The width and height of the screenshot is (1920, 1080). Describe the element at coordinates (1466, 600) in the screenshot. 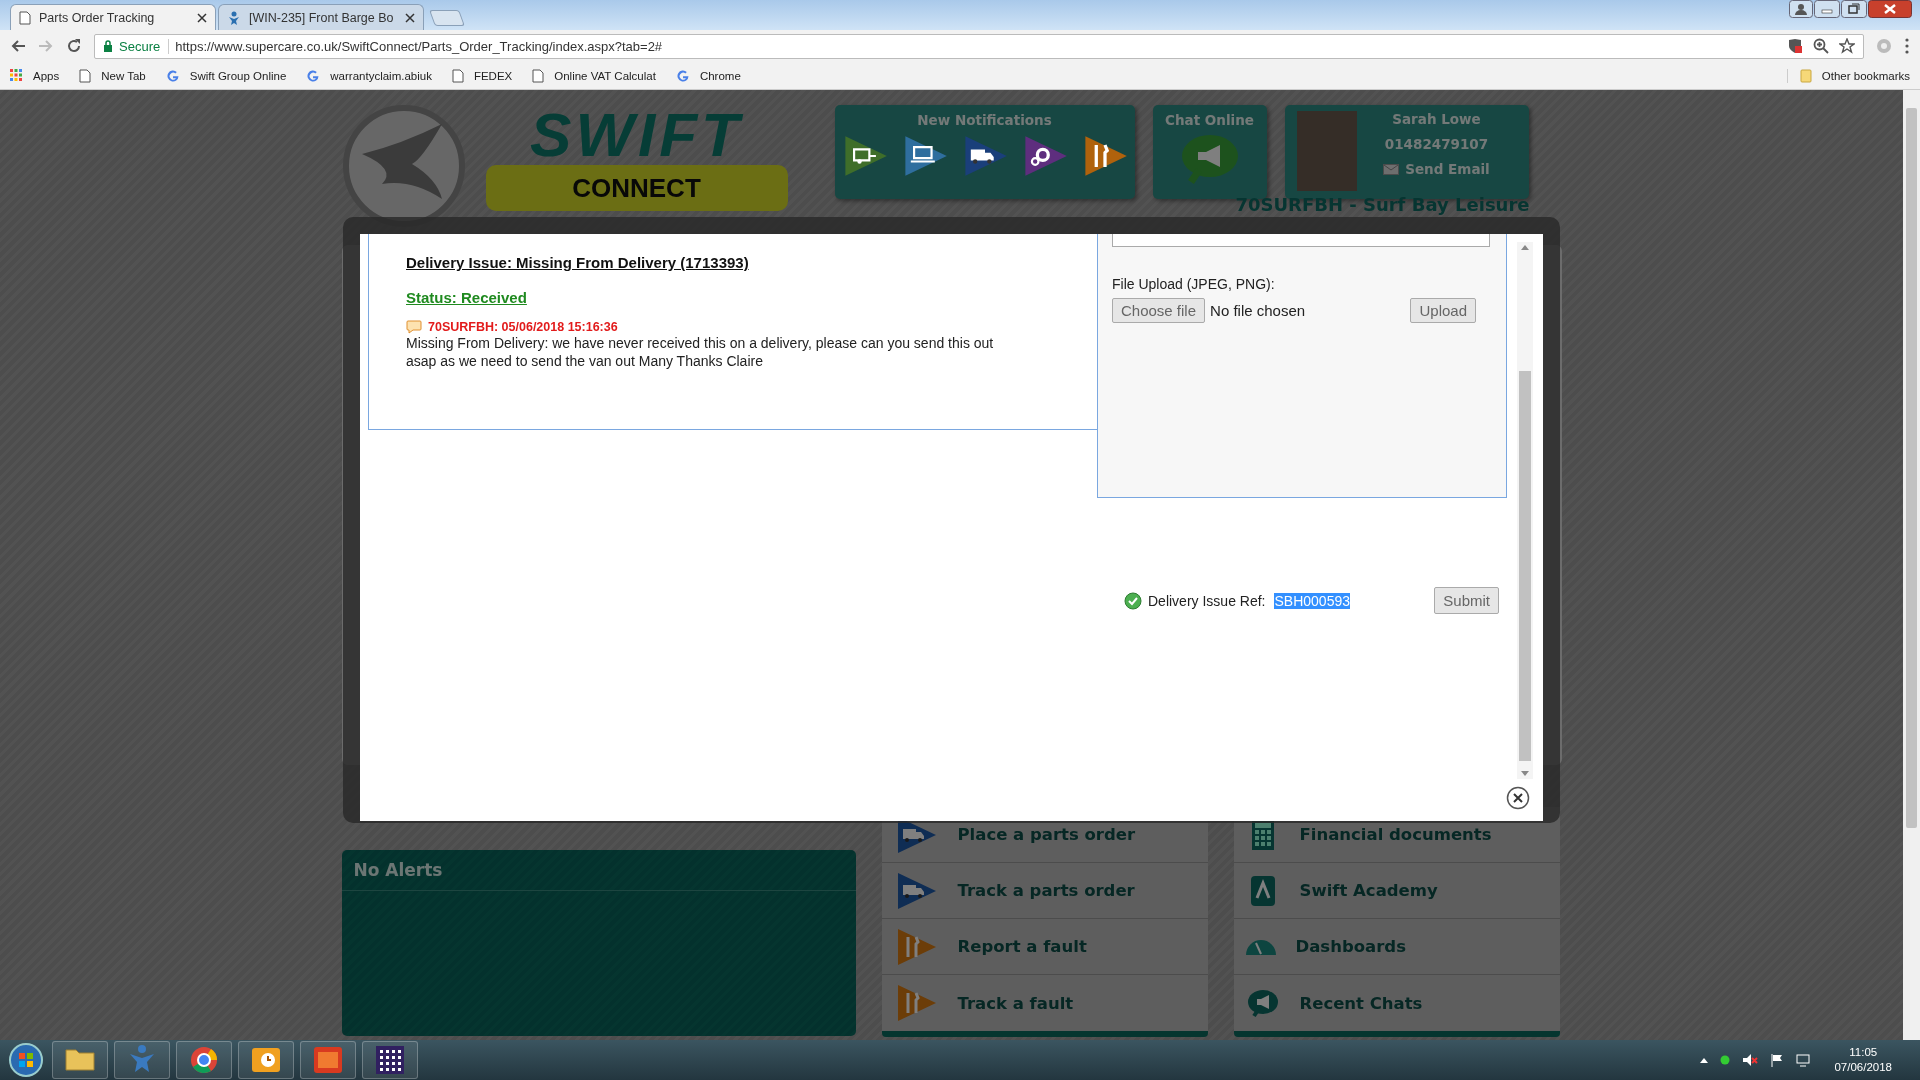

I see `submit-button: Submit` at that location.